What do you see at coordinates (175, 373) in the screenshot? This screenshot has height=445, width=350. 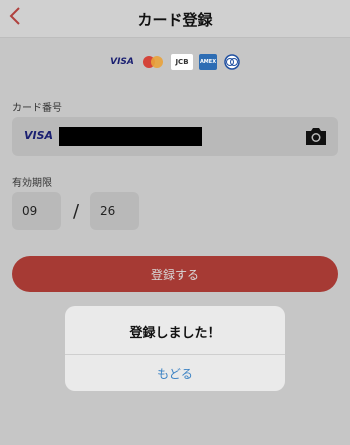 I see `dialog-back-button: もどる` at bounding box center [175, 373].